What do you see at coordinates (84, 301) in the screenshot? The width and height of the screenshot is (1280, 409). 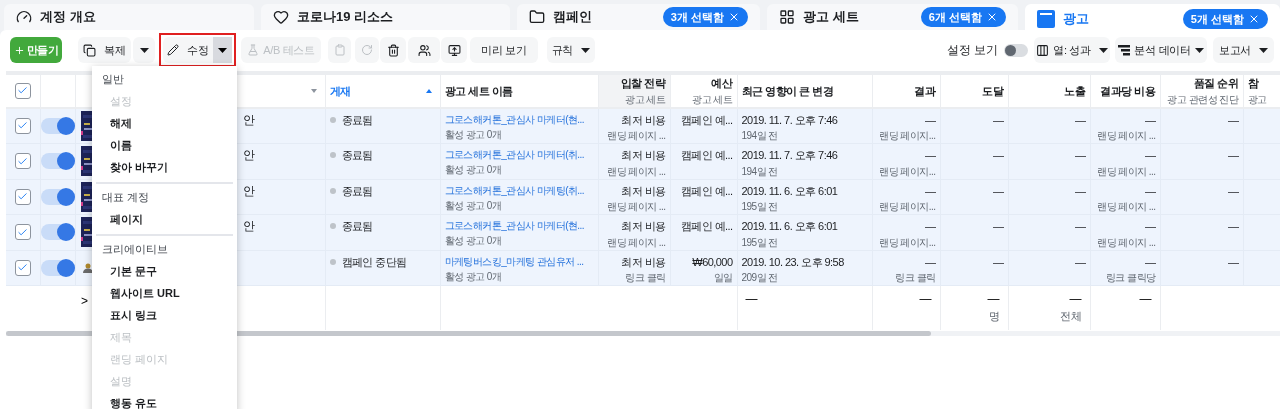 I see `expand-arrow: >` at bounding box center [84, 301].